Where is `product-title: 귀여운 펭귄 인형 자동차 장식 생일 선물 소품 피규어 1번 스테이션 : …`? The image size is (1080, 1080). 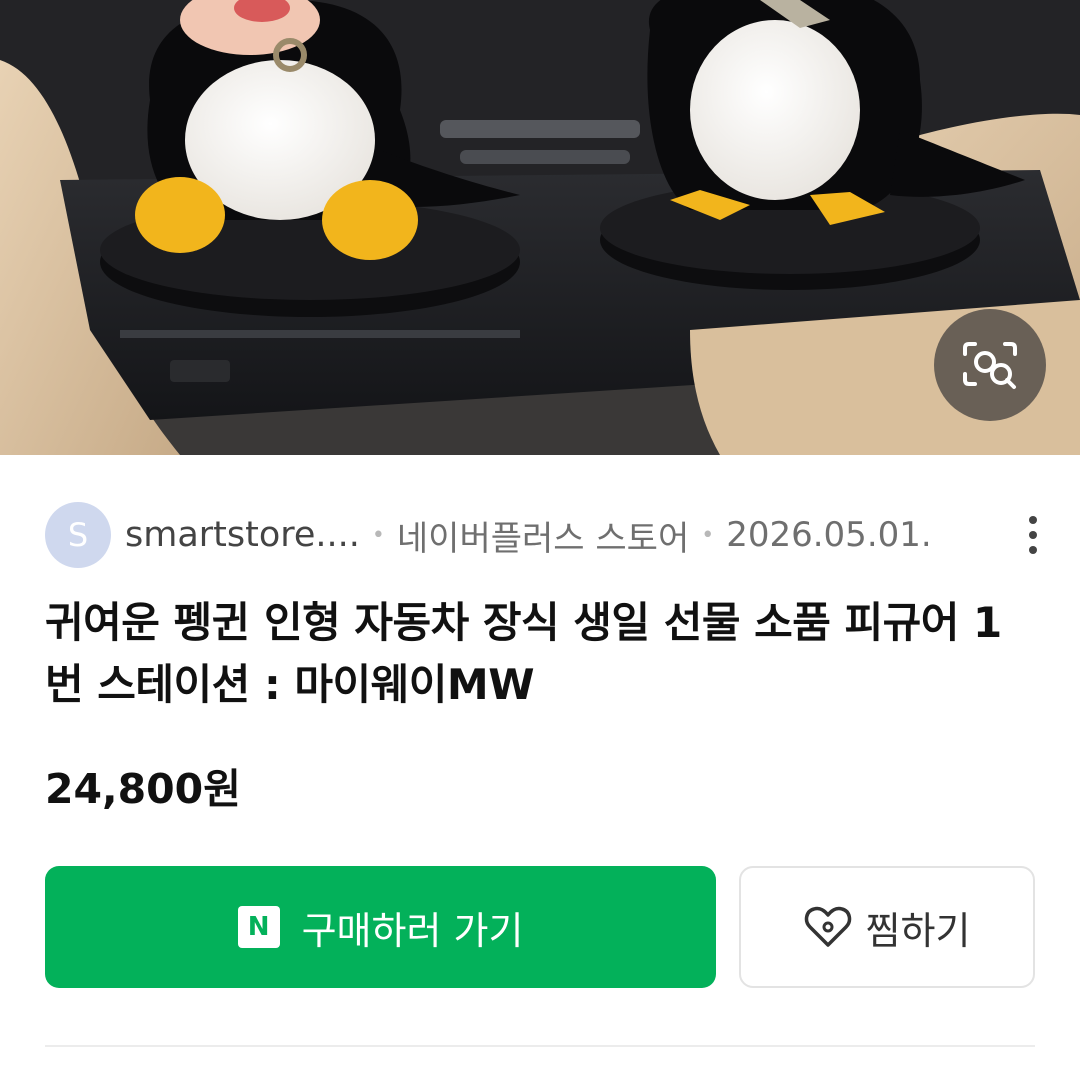 product-title: 귀여운 펭귄 인형 자동차 장식 생일 선물 소품 피규어 1번 스테이션 : … is located at coordinates (525, 654).